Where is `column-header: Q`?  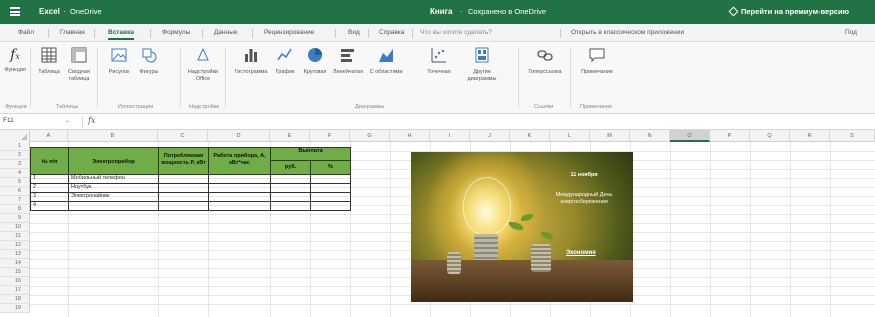 column-header: Q is located at coordinates (770, 136).